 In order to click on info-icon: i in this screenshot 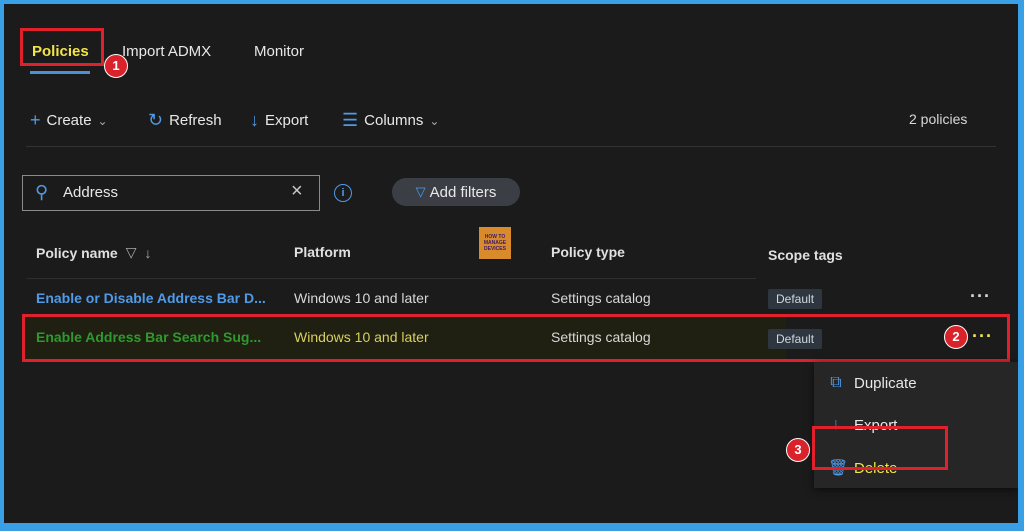, I will do `click(343, 193)`.